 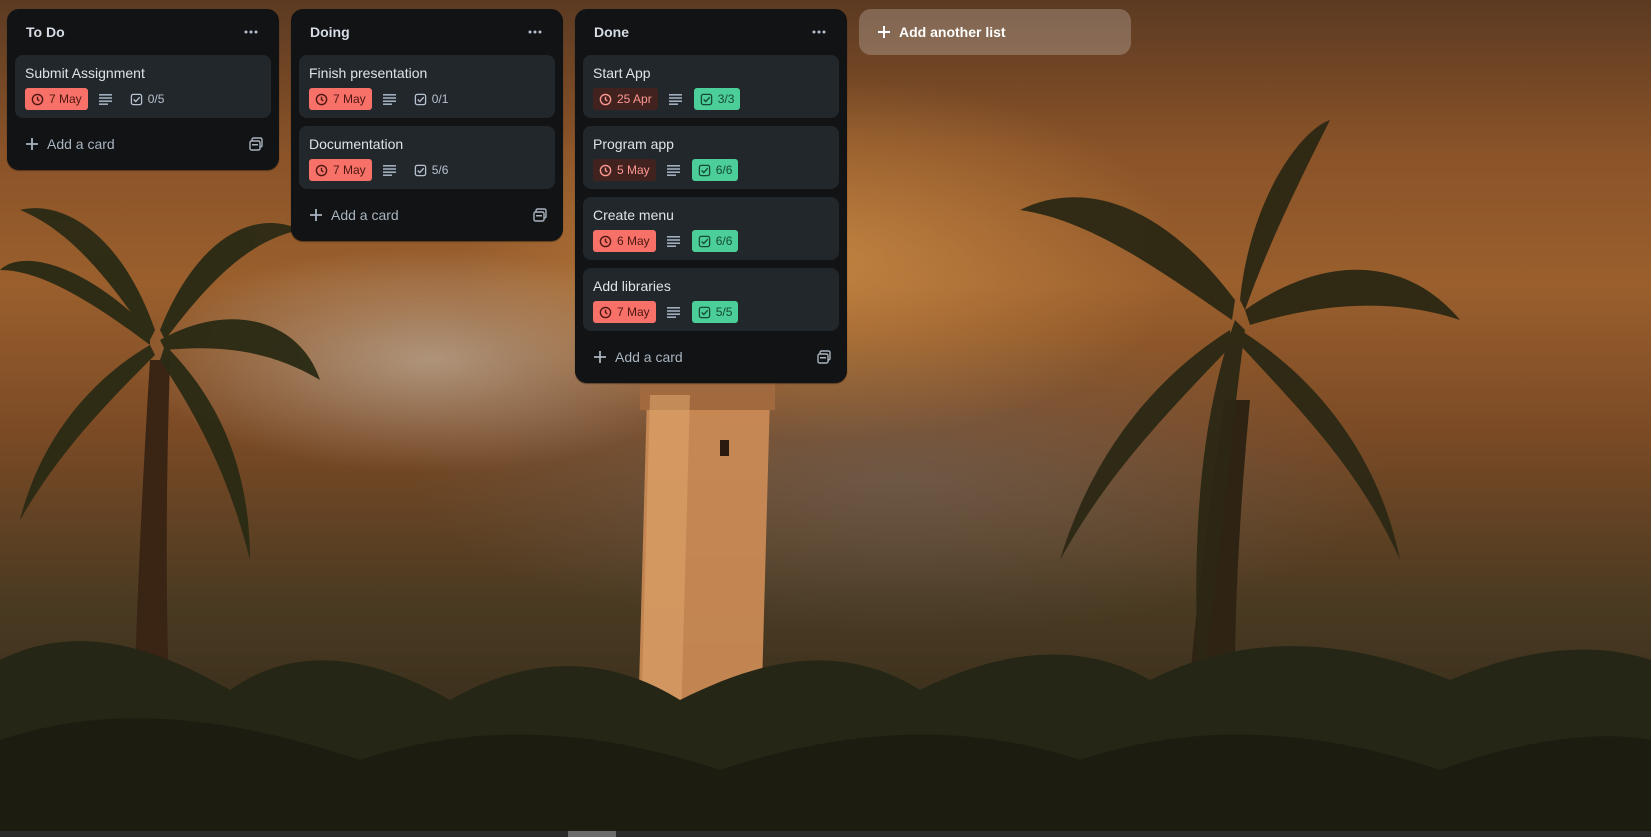 What do you see at coordinates (825, 834) in the screenshot?
I see `horizontal-scrollbar` at bounding box center [825, 834].